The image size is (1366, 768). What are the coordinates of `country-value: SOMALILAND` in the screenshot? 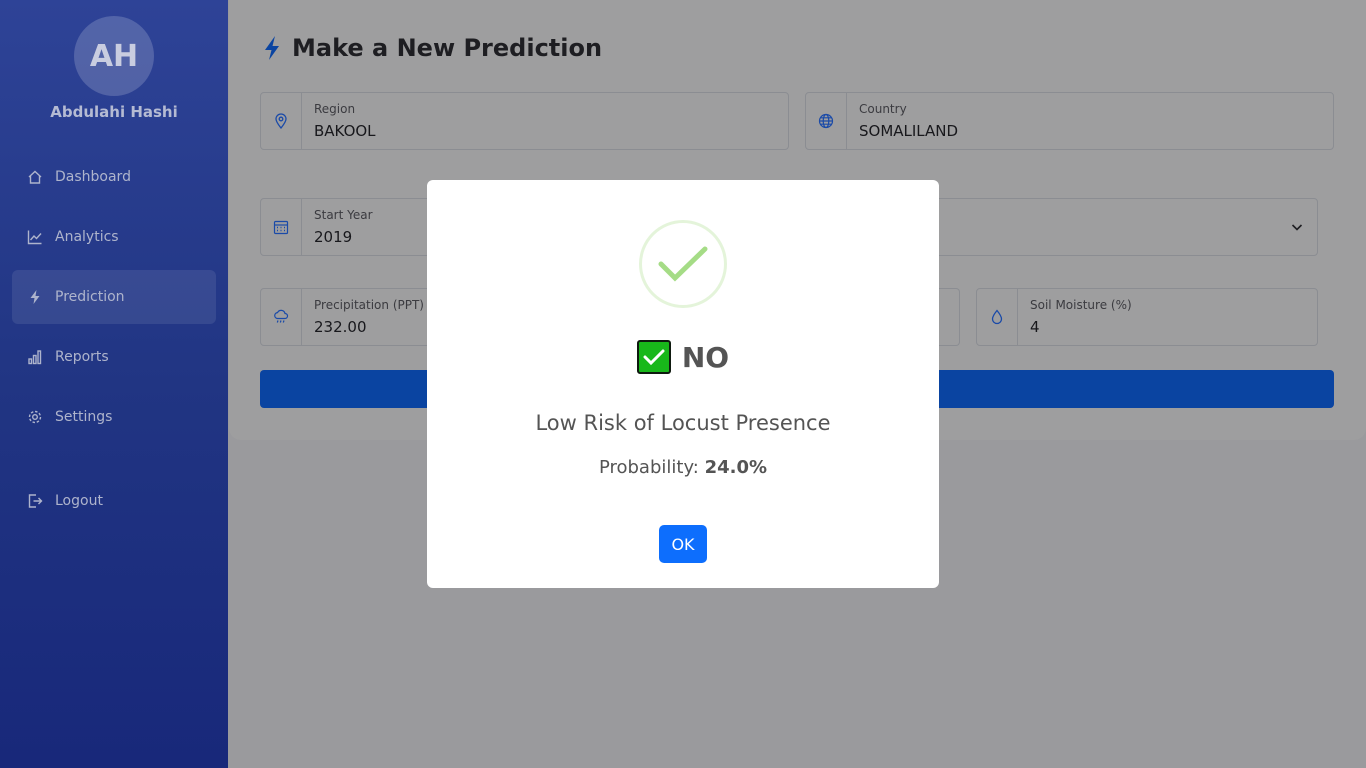 It's located at (909, 131).